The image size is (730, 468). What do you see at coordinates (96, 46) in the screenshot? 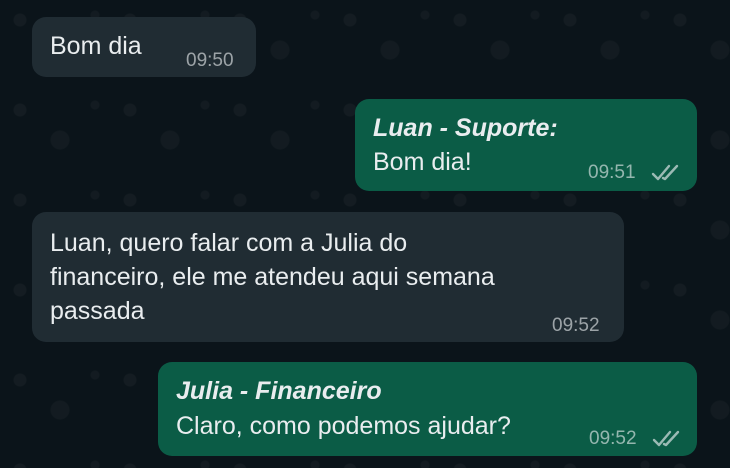
I see `message-text: Bom dia` at bounding box center [96, 46].